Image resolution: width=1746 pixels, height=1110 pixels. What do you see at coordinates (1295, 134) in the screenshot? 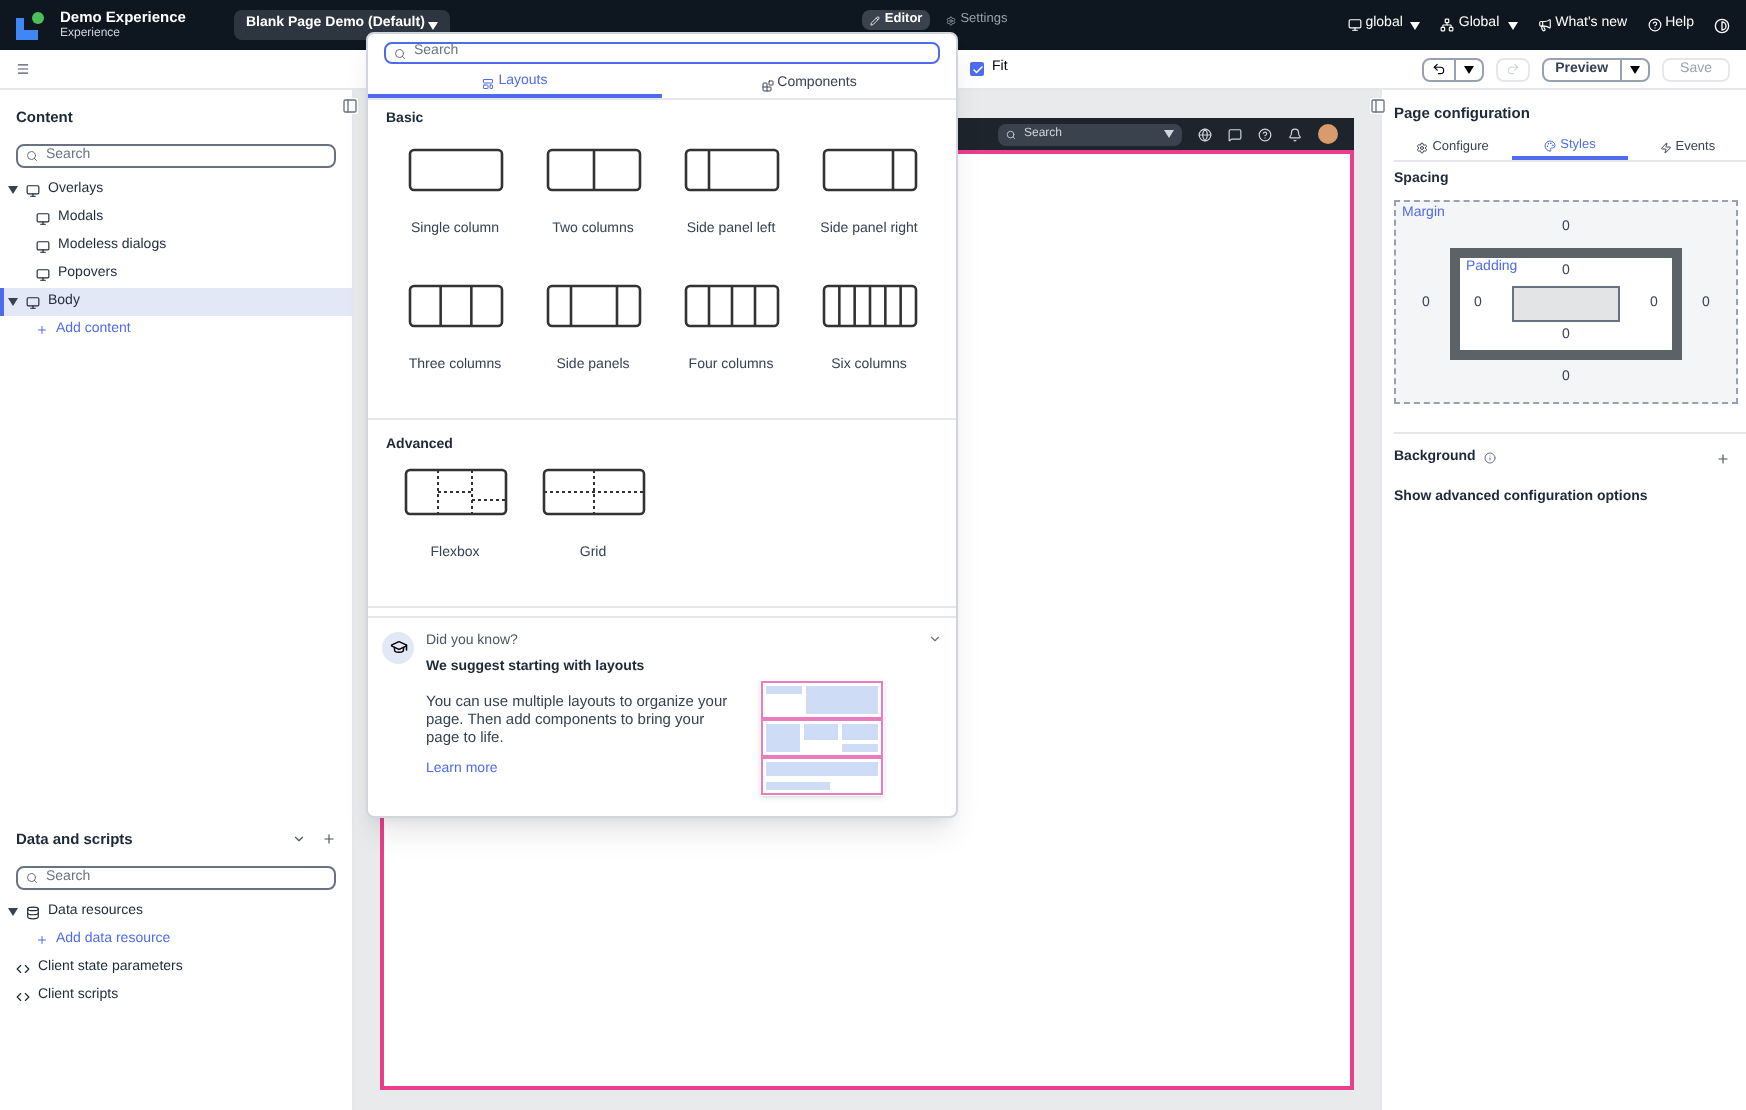
I see `bell-icon` at bounding box center [1295, 134].